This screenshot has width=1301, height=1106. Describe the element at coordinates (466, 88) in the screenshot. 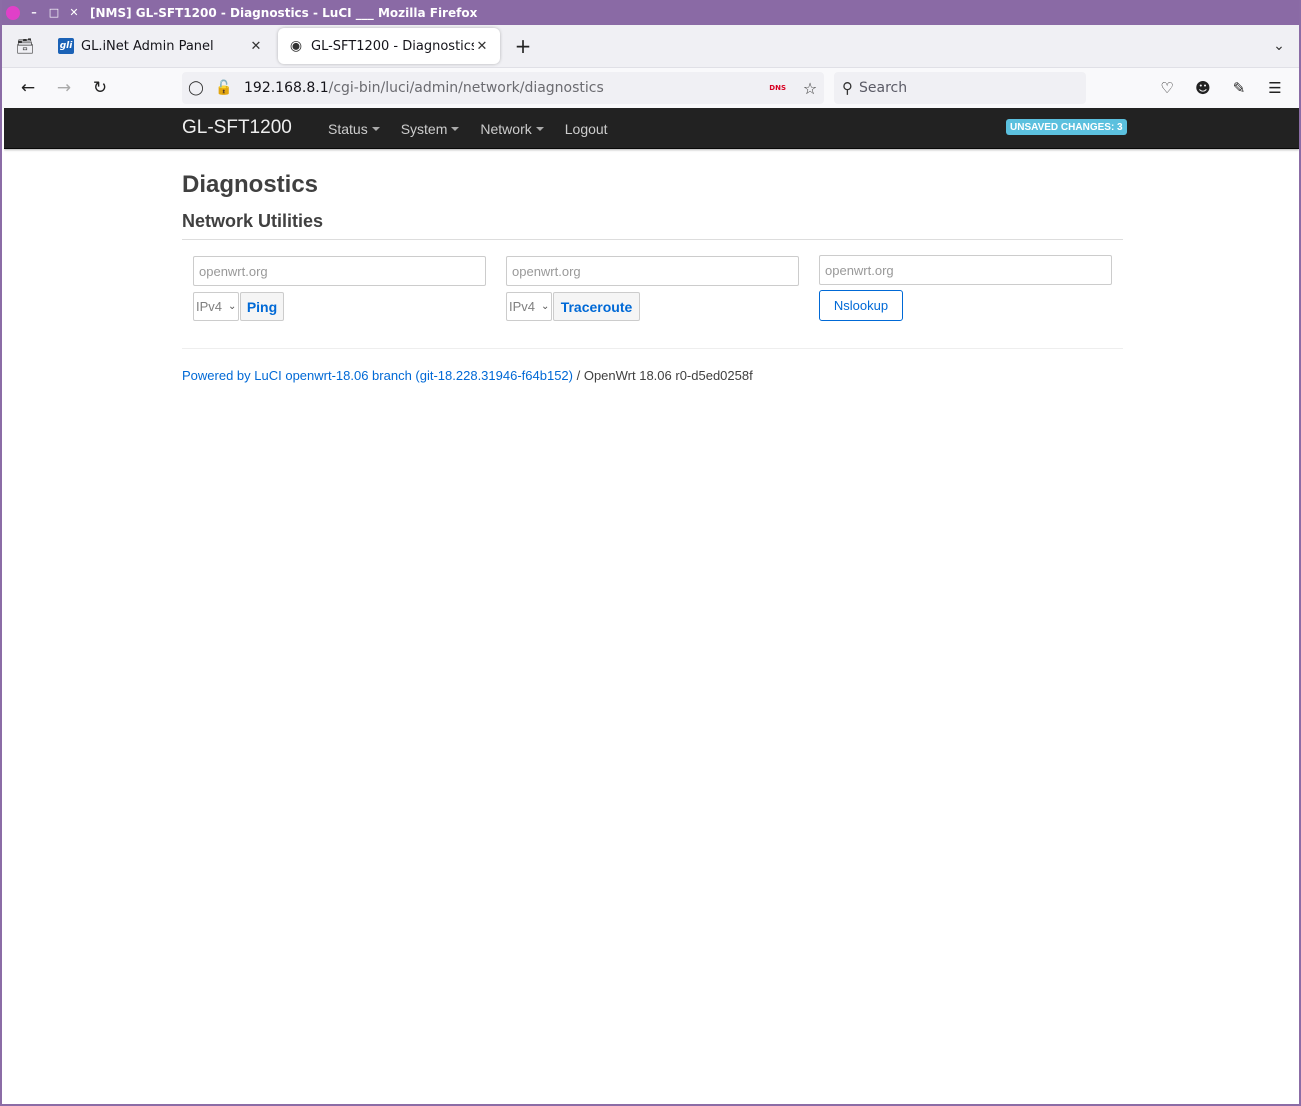

I see `url-path: /cgi-bin/luci/admin/network/diagnostics` at that location.